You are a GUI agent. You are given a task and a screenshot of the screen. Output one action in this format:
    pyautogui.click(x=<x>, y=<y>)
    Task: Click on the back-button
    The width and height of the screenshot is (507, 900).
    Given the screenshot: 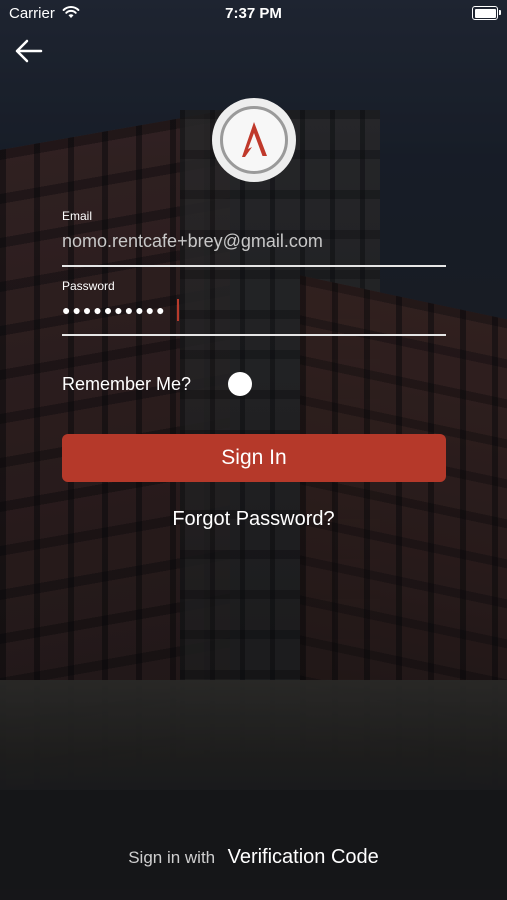 What is the action you would take?
    pyautogui.click(x=30, y=52)
    